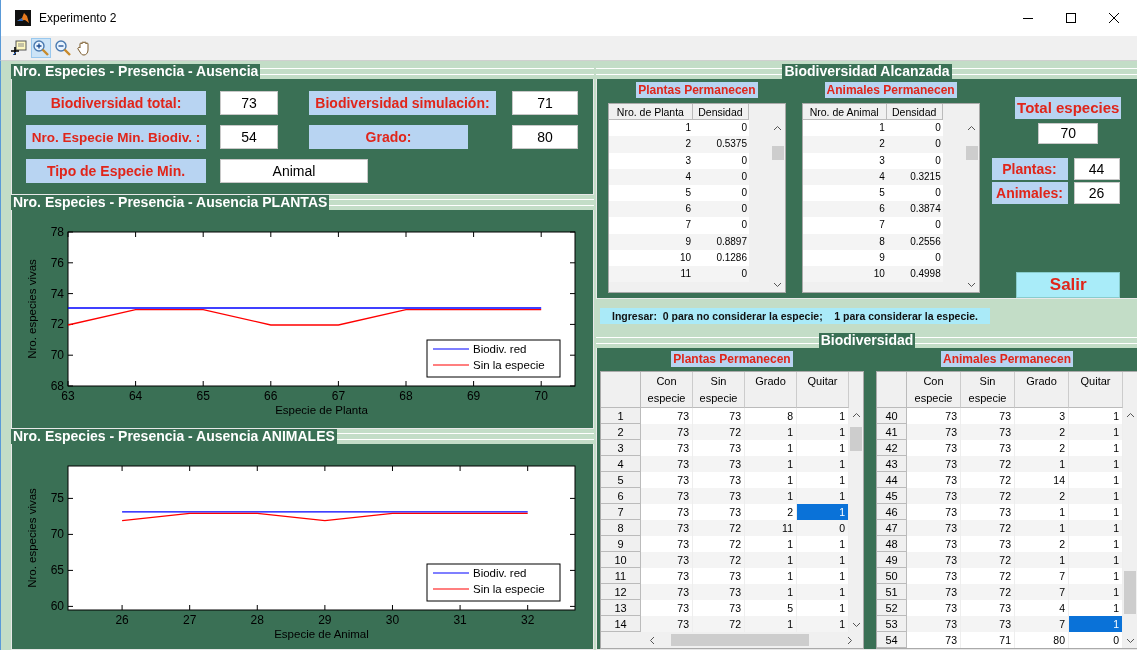  Describe the element at coordinates (892, 544) in the screenshot. I see `row-header: 48` at that location.